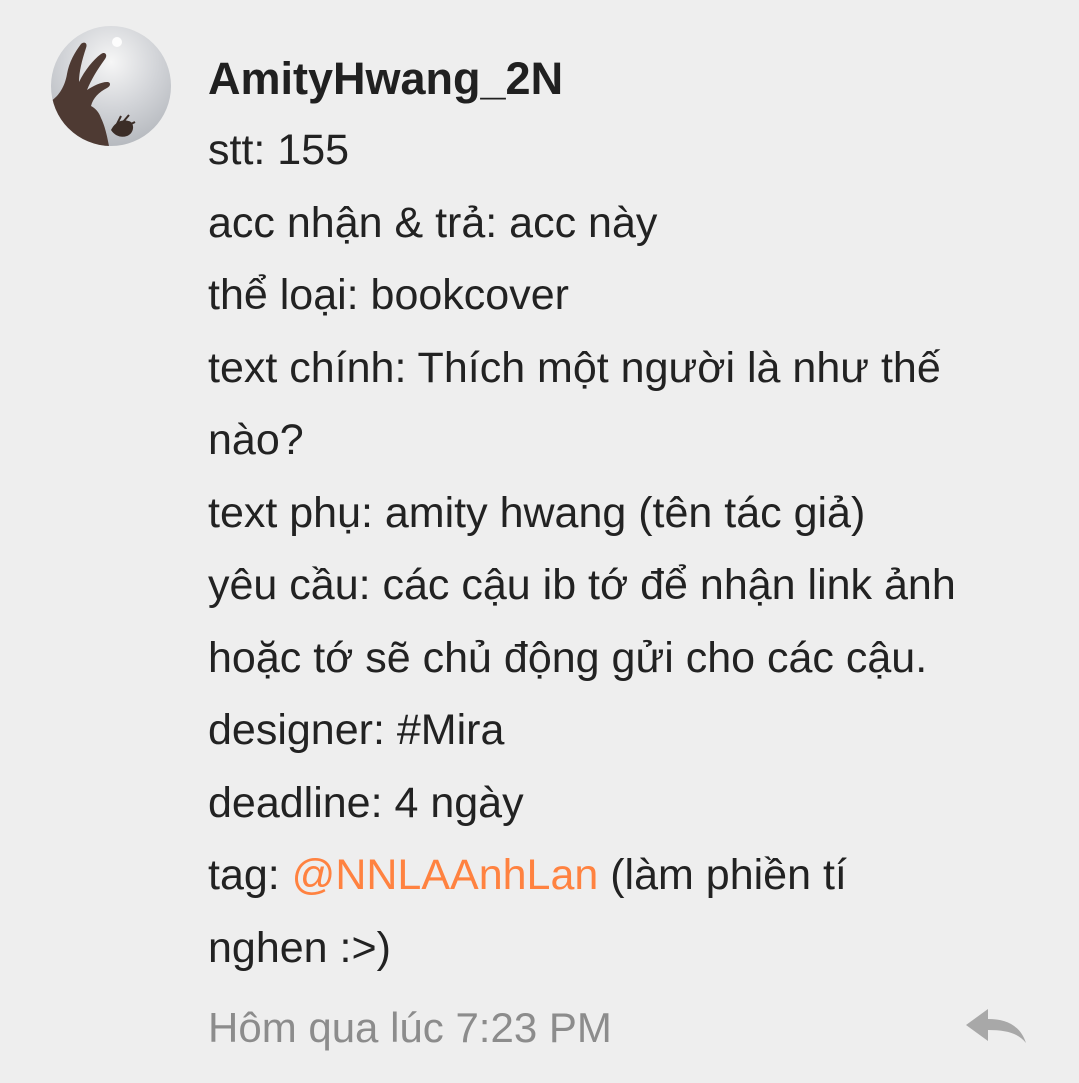 The height and width of the screenshot is (1083, 1079). What do you see at coordinates (299, 947) in the screenshot?
I see `comment-line-tag-cont: nghen :>)` at bounding box center [299, 947].